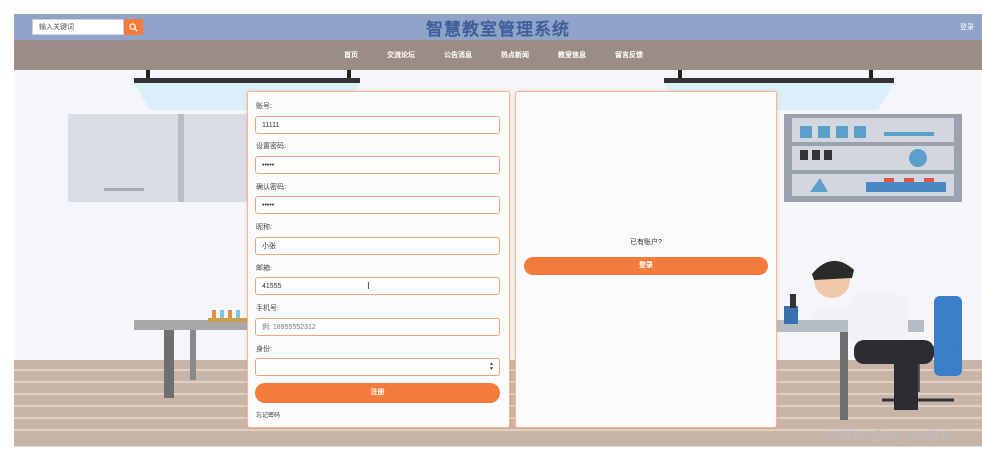 This screenshot has width=982, height=454. I want to click on csdn-watermark: CSDN @vx_cxsj813, so click(891, 435).